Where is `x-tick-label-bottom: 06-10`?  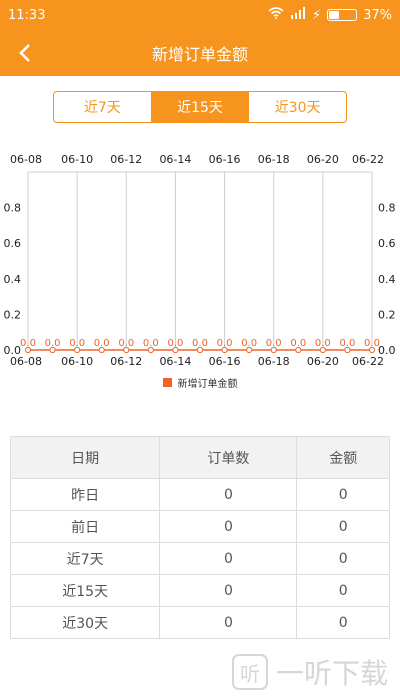 x-tick-label-bottom: 06-10 is located at coordinates (77, 361).